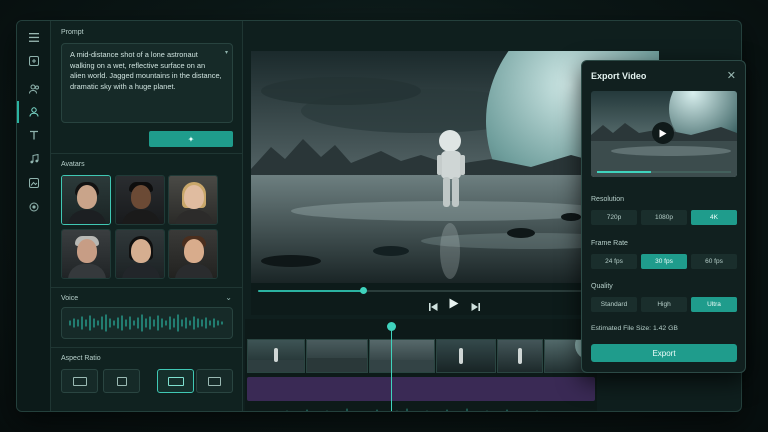 This screenshot has width=768, height=432. What do you see at coordinates (34, 61) in the screenshot?
I see `image-icon` at bounding box center [34, 61].